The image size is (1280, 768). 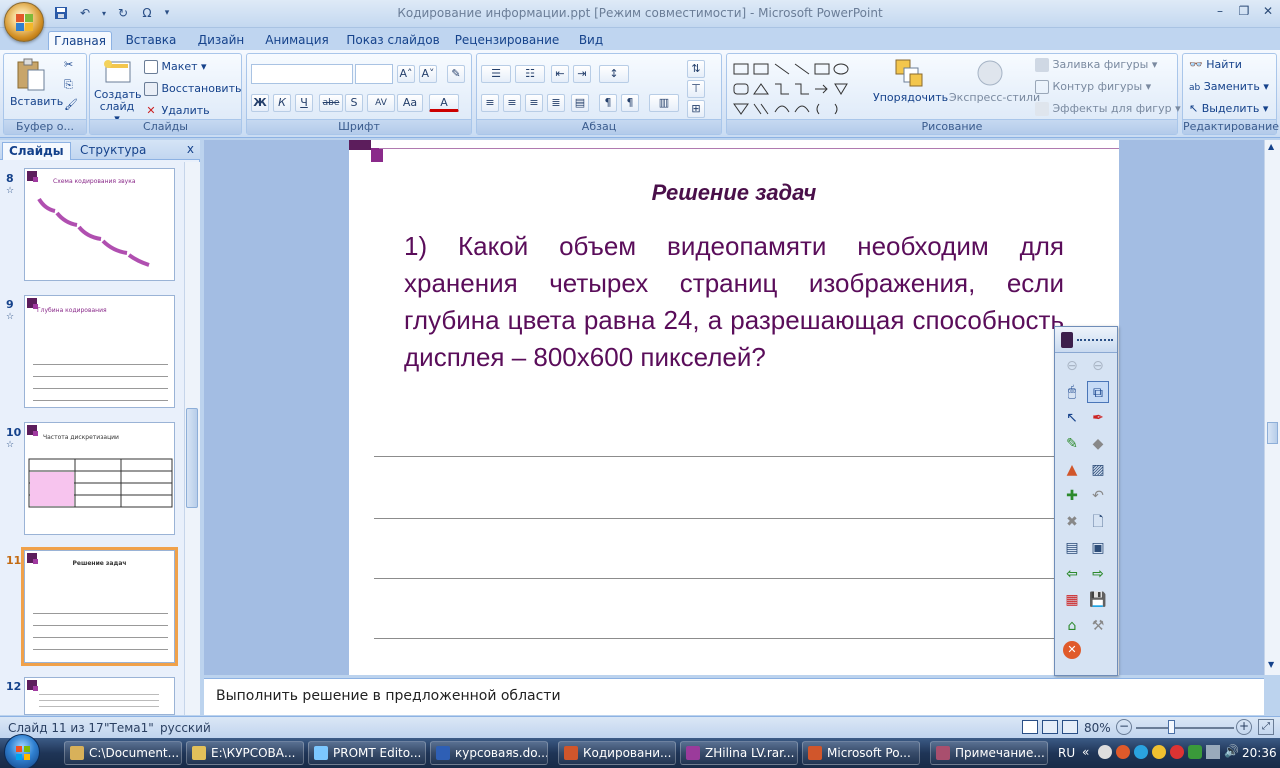 What do you see at coordinates (560, 74) in the screenshot?
I see `decrease-indent-icon: ⇤` at bounding box center [560, 74].